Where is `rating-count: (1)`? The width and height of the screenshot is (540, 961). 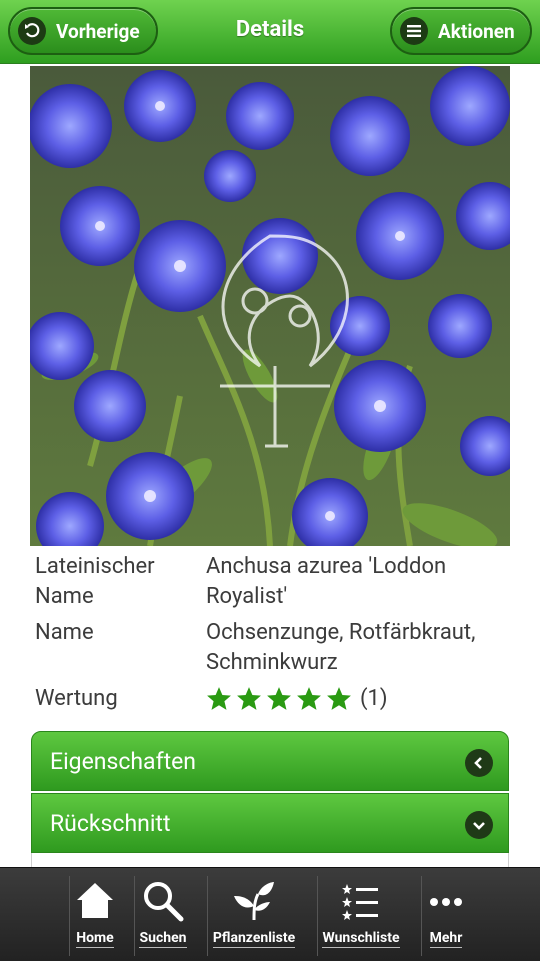 rating-count: (1) is located at coordinates (374, 698).